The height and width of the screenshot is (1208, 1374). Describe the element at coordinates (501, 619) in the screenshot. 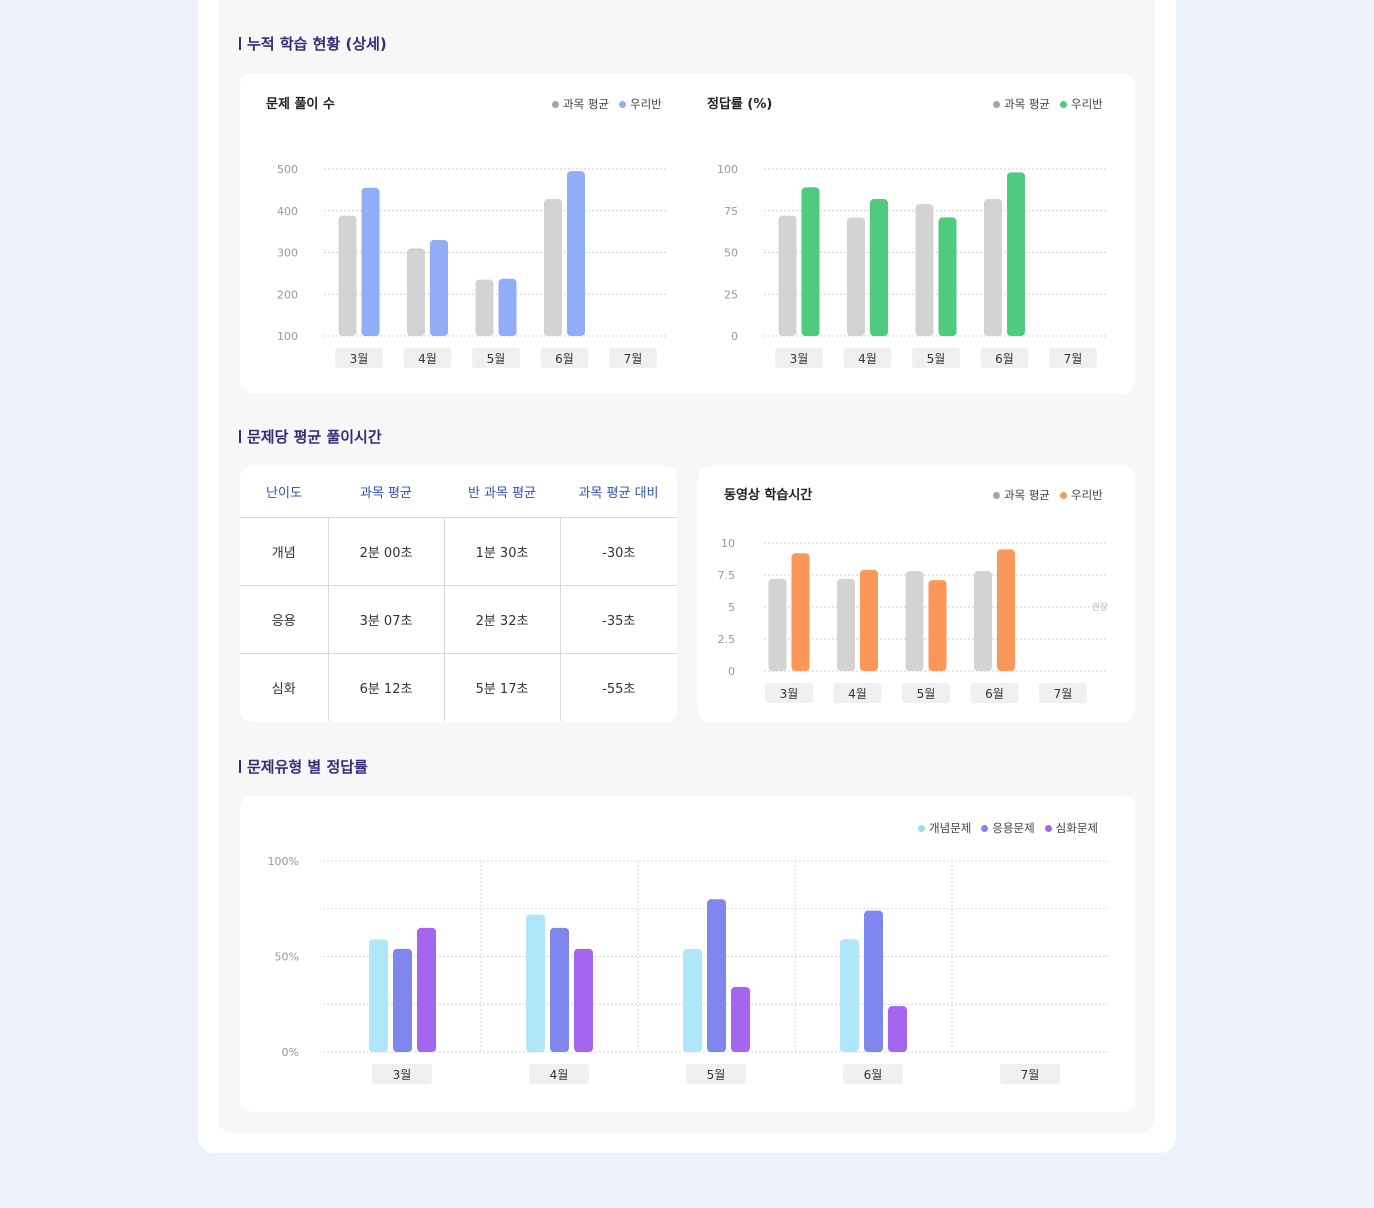

I see `table-cell-class-avg: 2분 32초` at that location.